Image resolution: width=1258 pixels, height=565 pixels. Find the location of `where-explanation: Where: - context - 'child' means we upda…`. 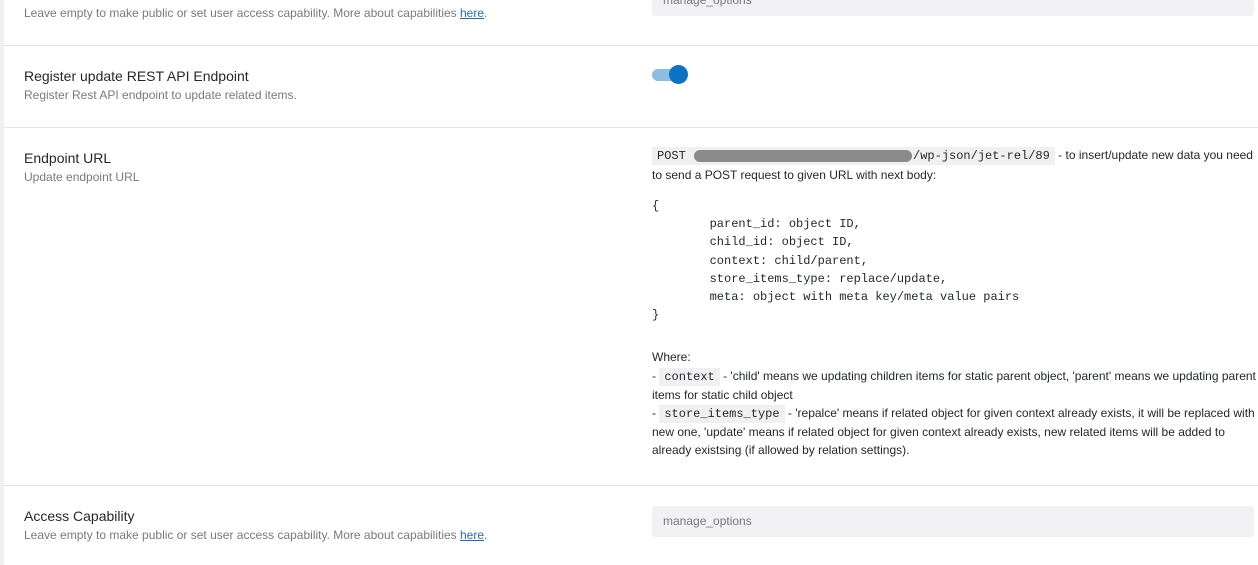

where-explanation: Where: - context - 'child' means we upda… is located at coordinates (954, 403).